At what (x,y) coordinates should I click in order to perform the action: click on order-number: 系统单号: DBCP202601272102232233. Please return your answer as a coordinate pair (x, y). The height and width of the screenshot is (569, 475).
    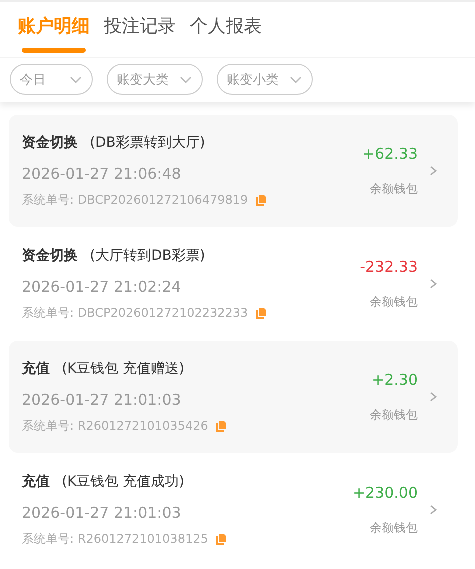
    Looking at the image, I should click on (135, 313).